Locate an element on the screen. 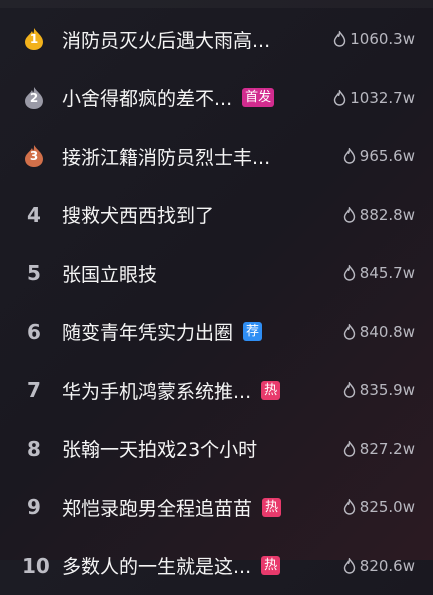 This screenshot has width=433, height=595. item-title-group: 华为手机鸿蒙系统推... 热 is located at coordinates (171, 390).